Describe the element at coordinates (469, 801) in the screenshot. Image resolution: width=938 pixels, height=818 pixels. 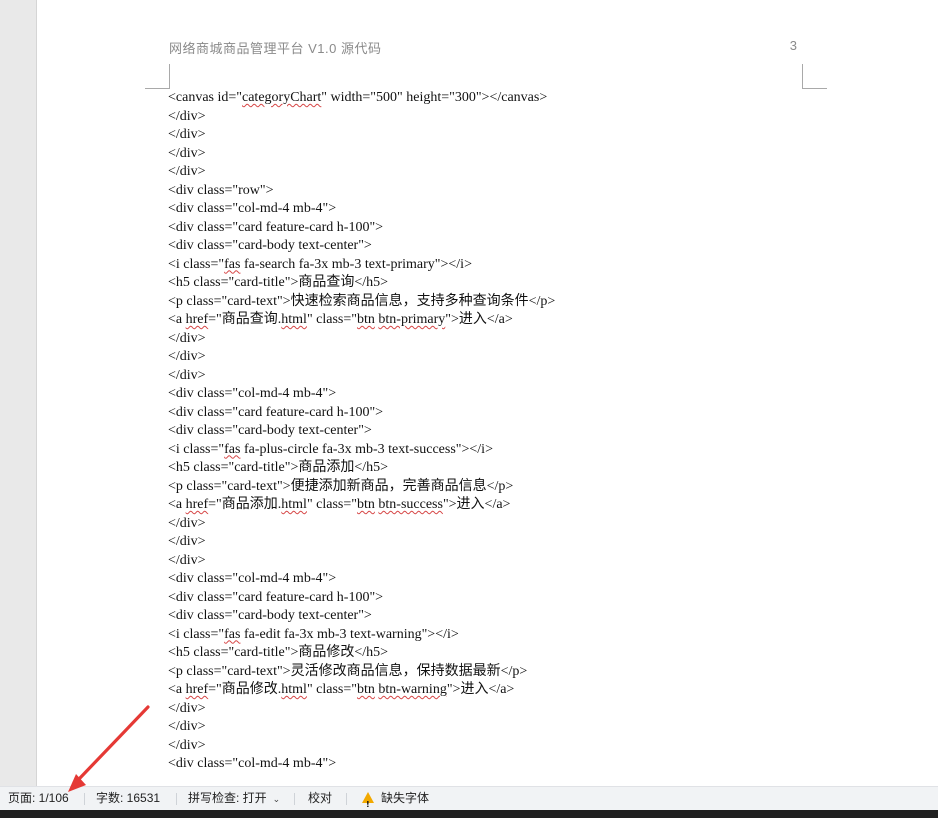
I see `status-bar: 页面: 1/106 字数: 16531 拼写检查: 打开 ⌄ 校对 缺失字体` at that location.